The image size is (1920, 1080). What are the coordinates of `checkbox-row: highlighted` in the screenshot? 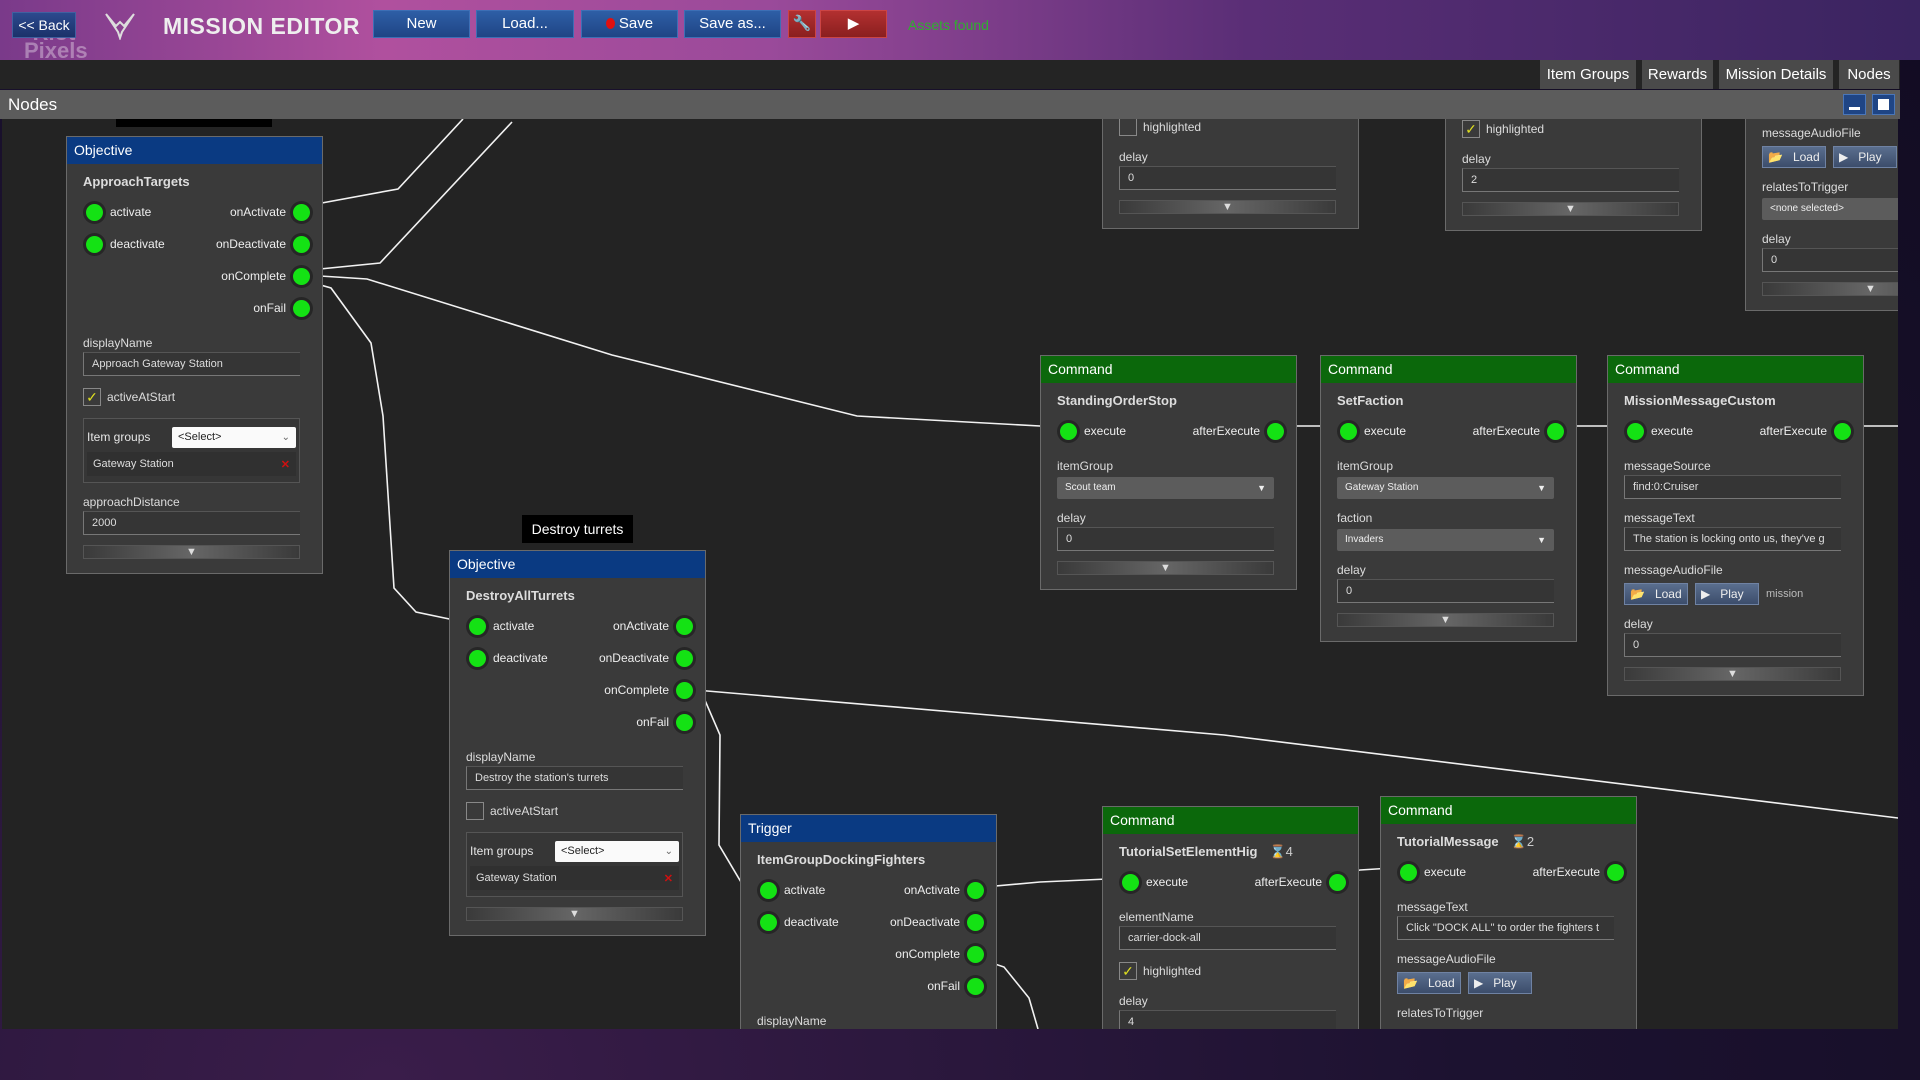 It's located at (1227, 128).